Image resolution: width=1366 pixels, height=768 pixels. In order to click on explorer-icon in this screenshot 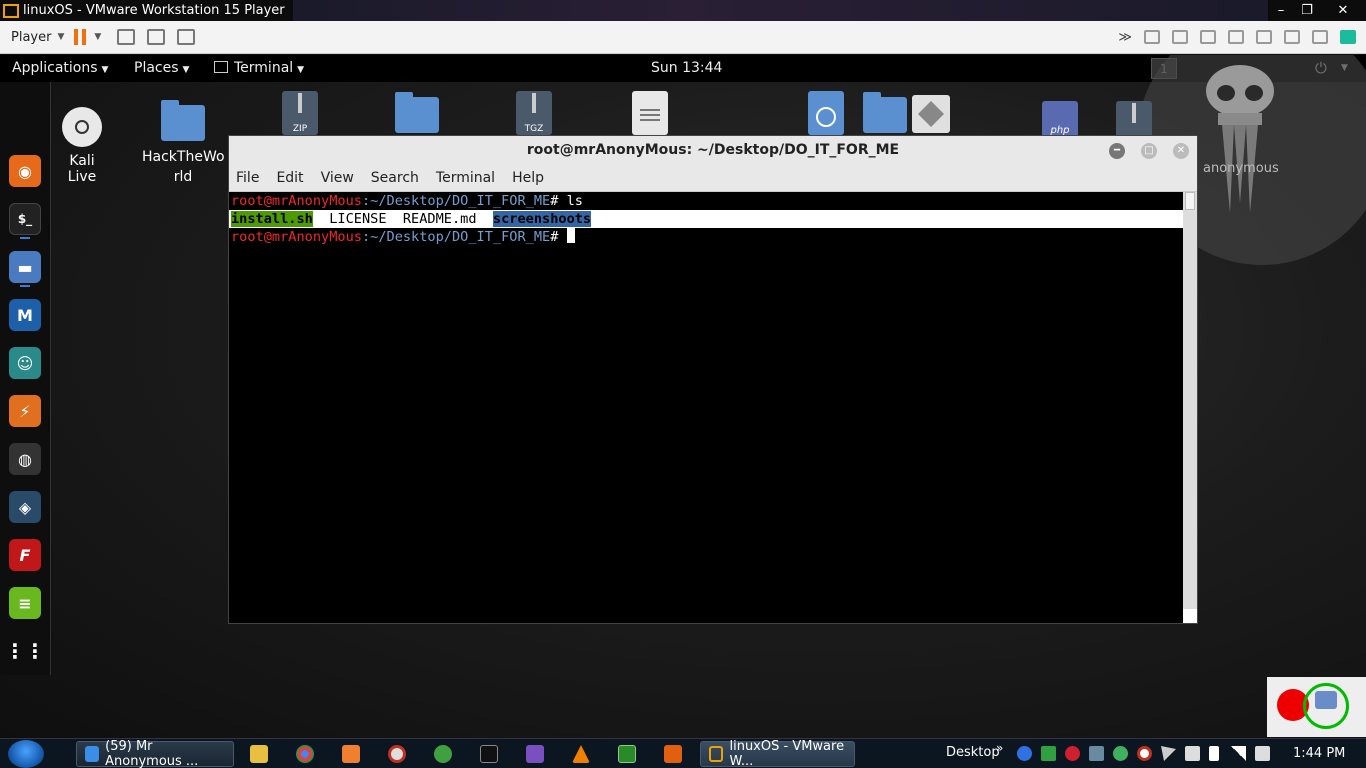, I will do `click(259, 754)`.